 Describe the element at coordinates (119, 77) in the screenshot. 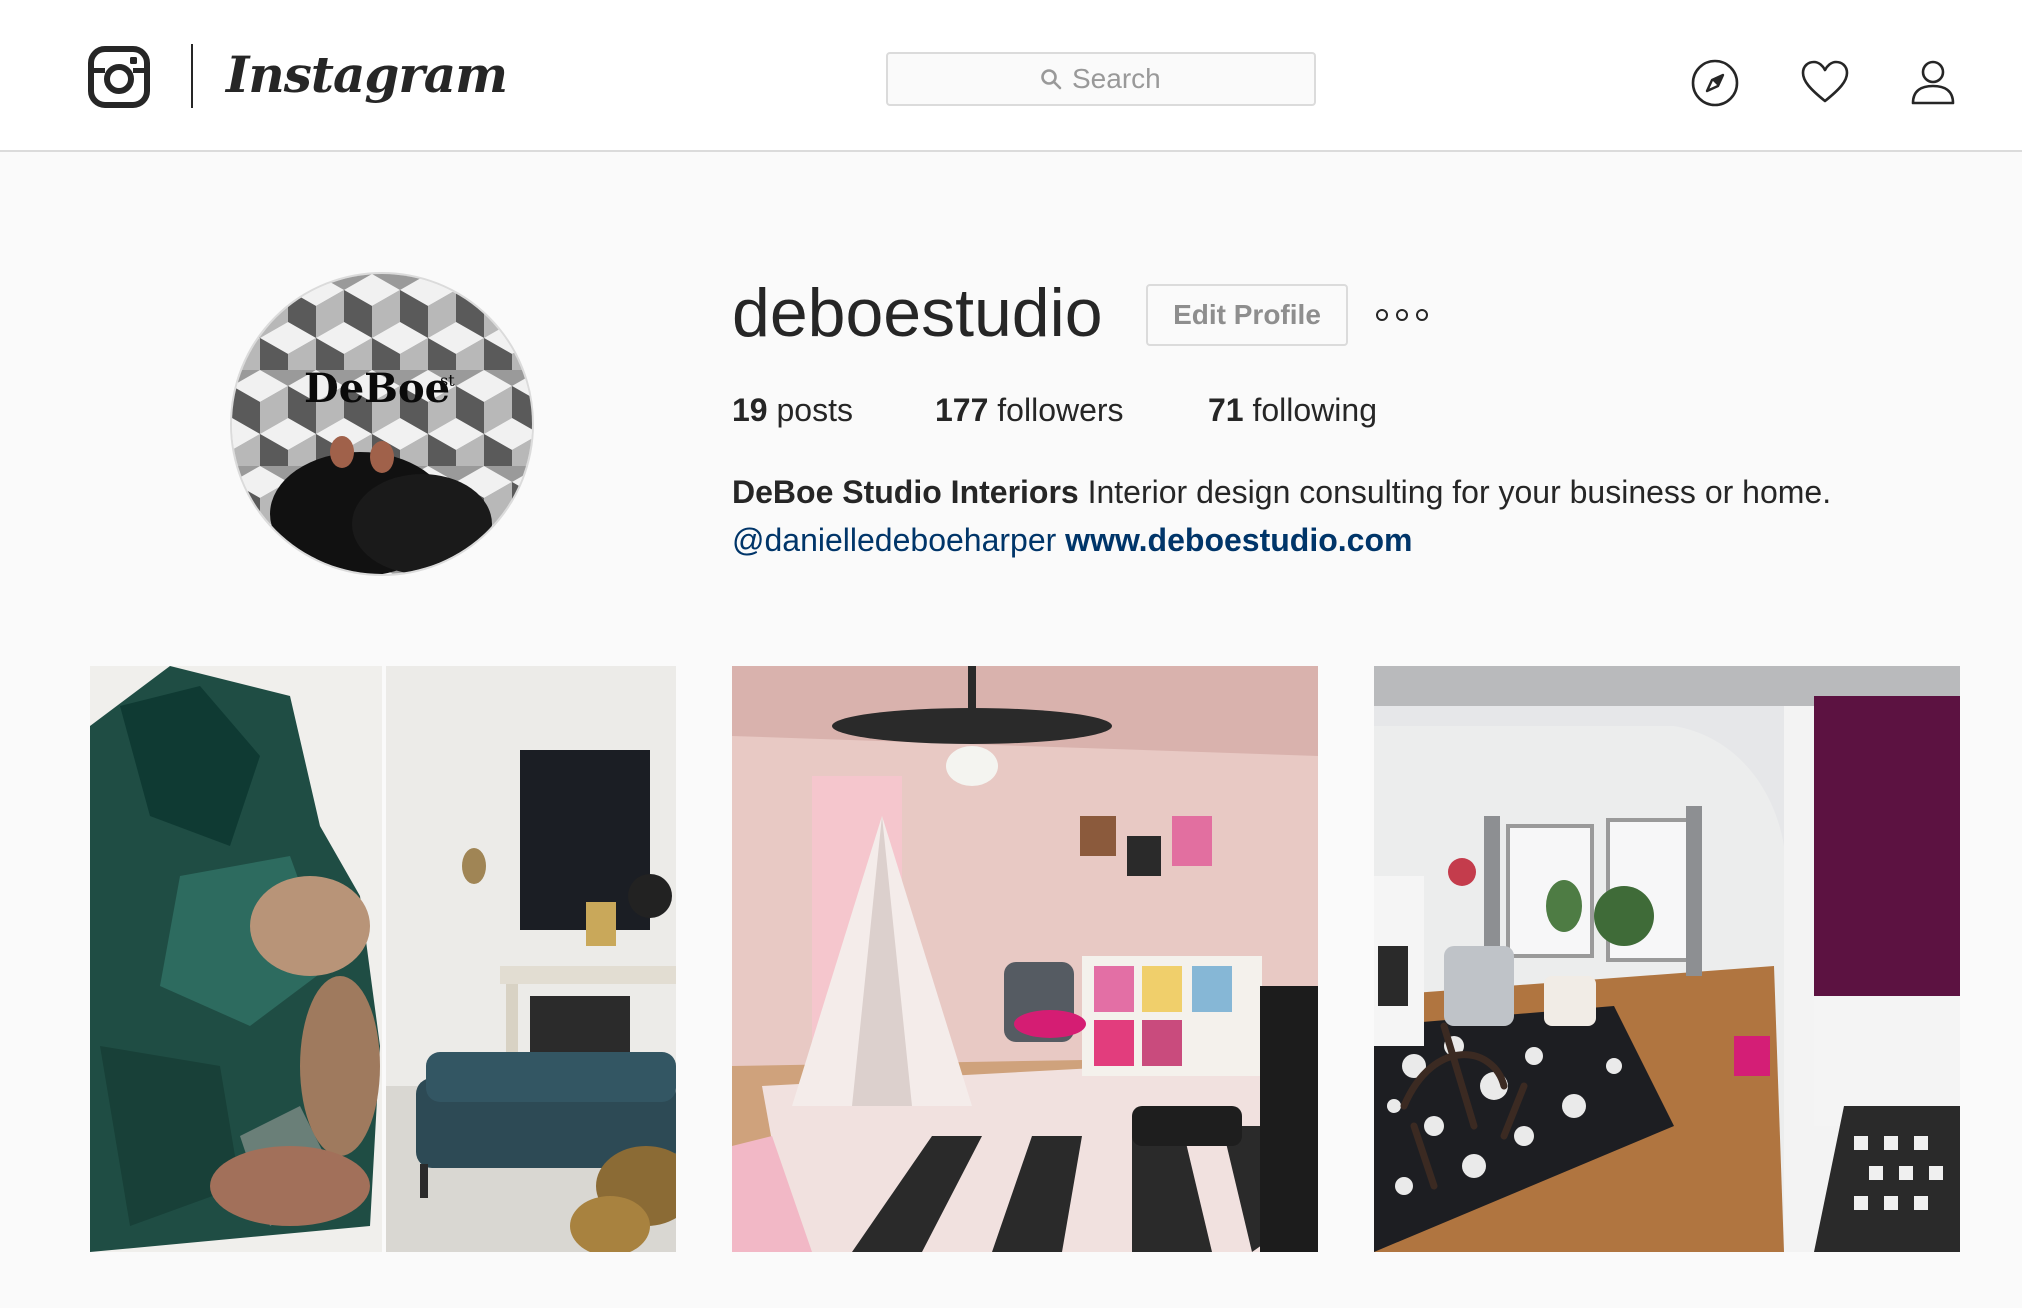

I see `instagram-camera-icon` at that location.